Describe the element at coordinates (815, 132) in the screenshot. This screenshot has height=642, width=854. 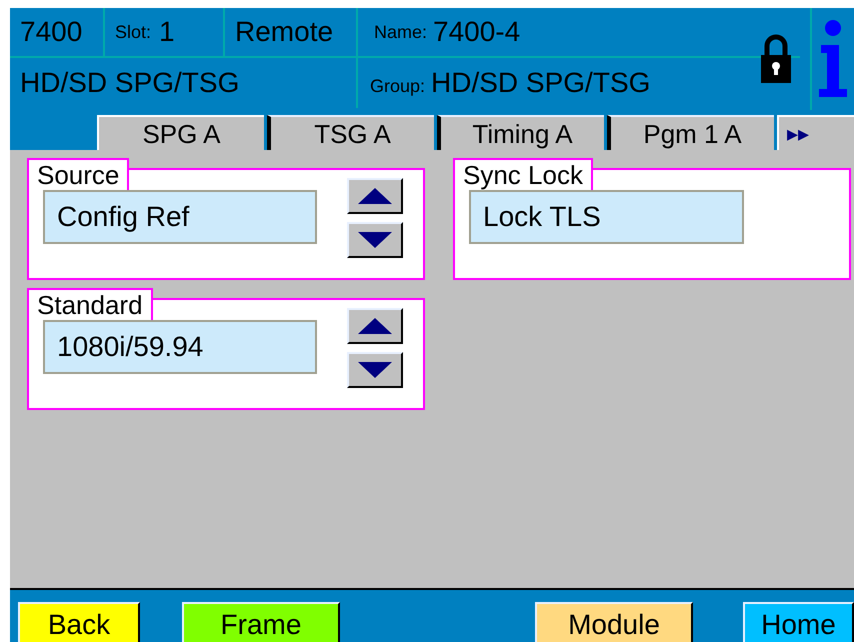
I see `more-tabs-button: ▸▸` at that location.